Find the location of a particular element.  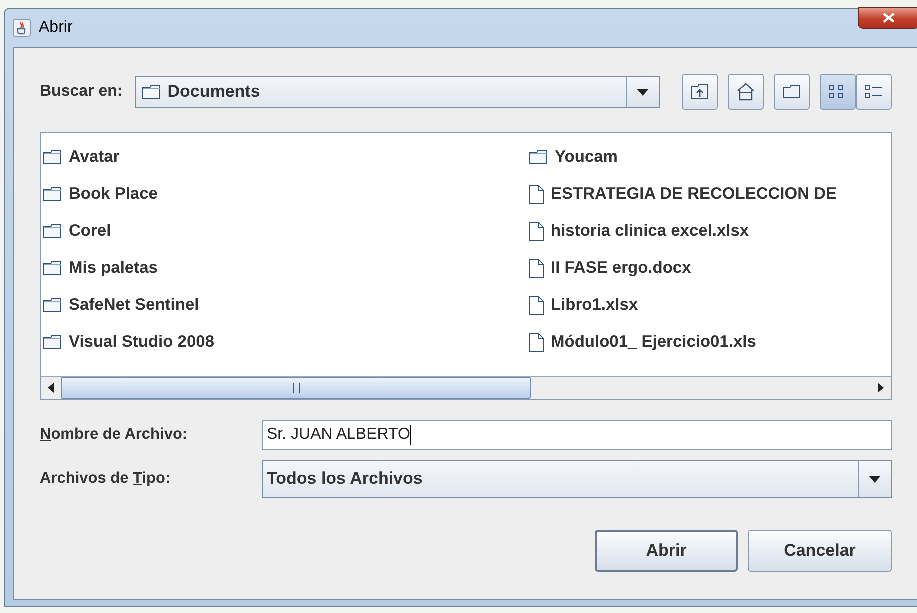

folder-name: Book Place is located at coordinates (113, 194).